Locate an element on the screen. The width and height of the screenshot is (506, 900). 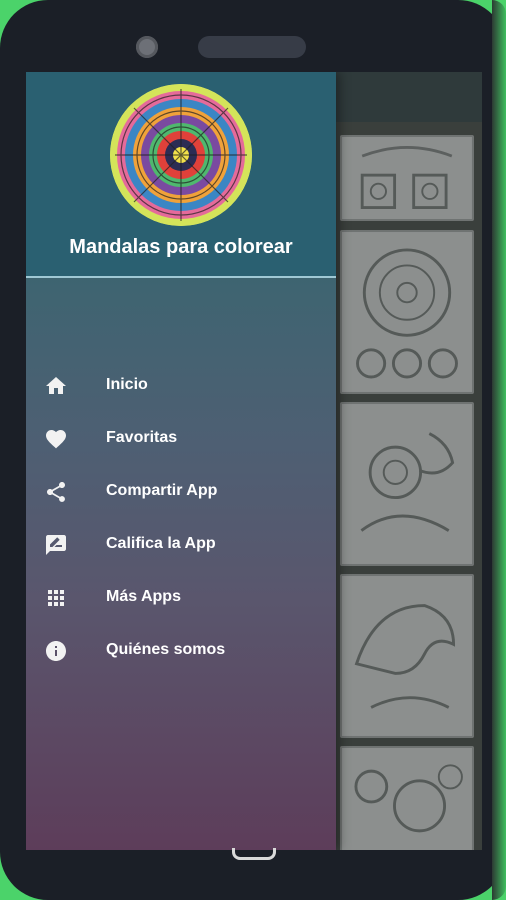
app-title: Mandalas para colorear is located at coordinates (181, 247).